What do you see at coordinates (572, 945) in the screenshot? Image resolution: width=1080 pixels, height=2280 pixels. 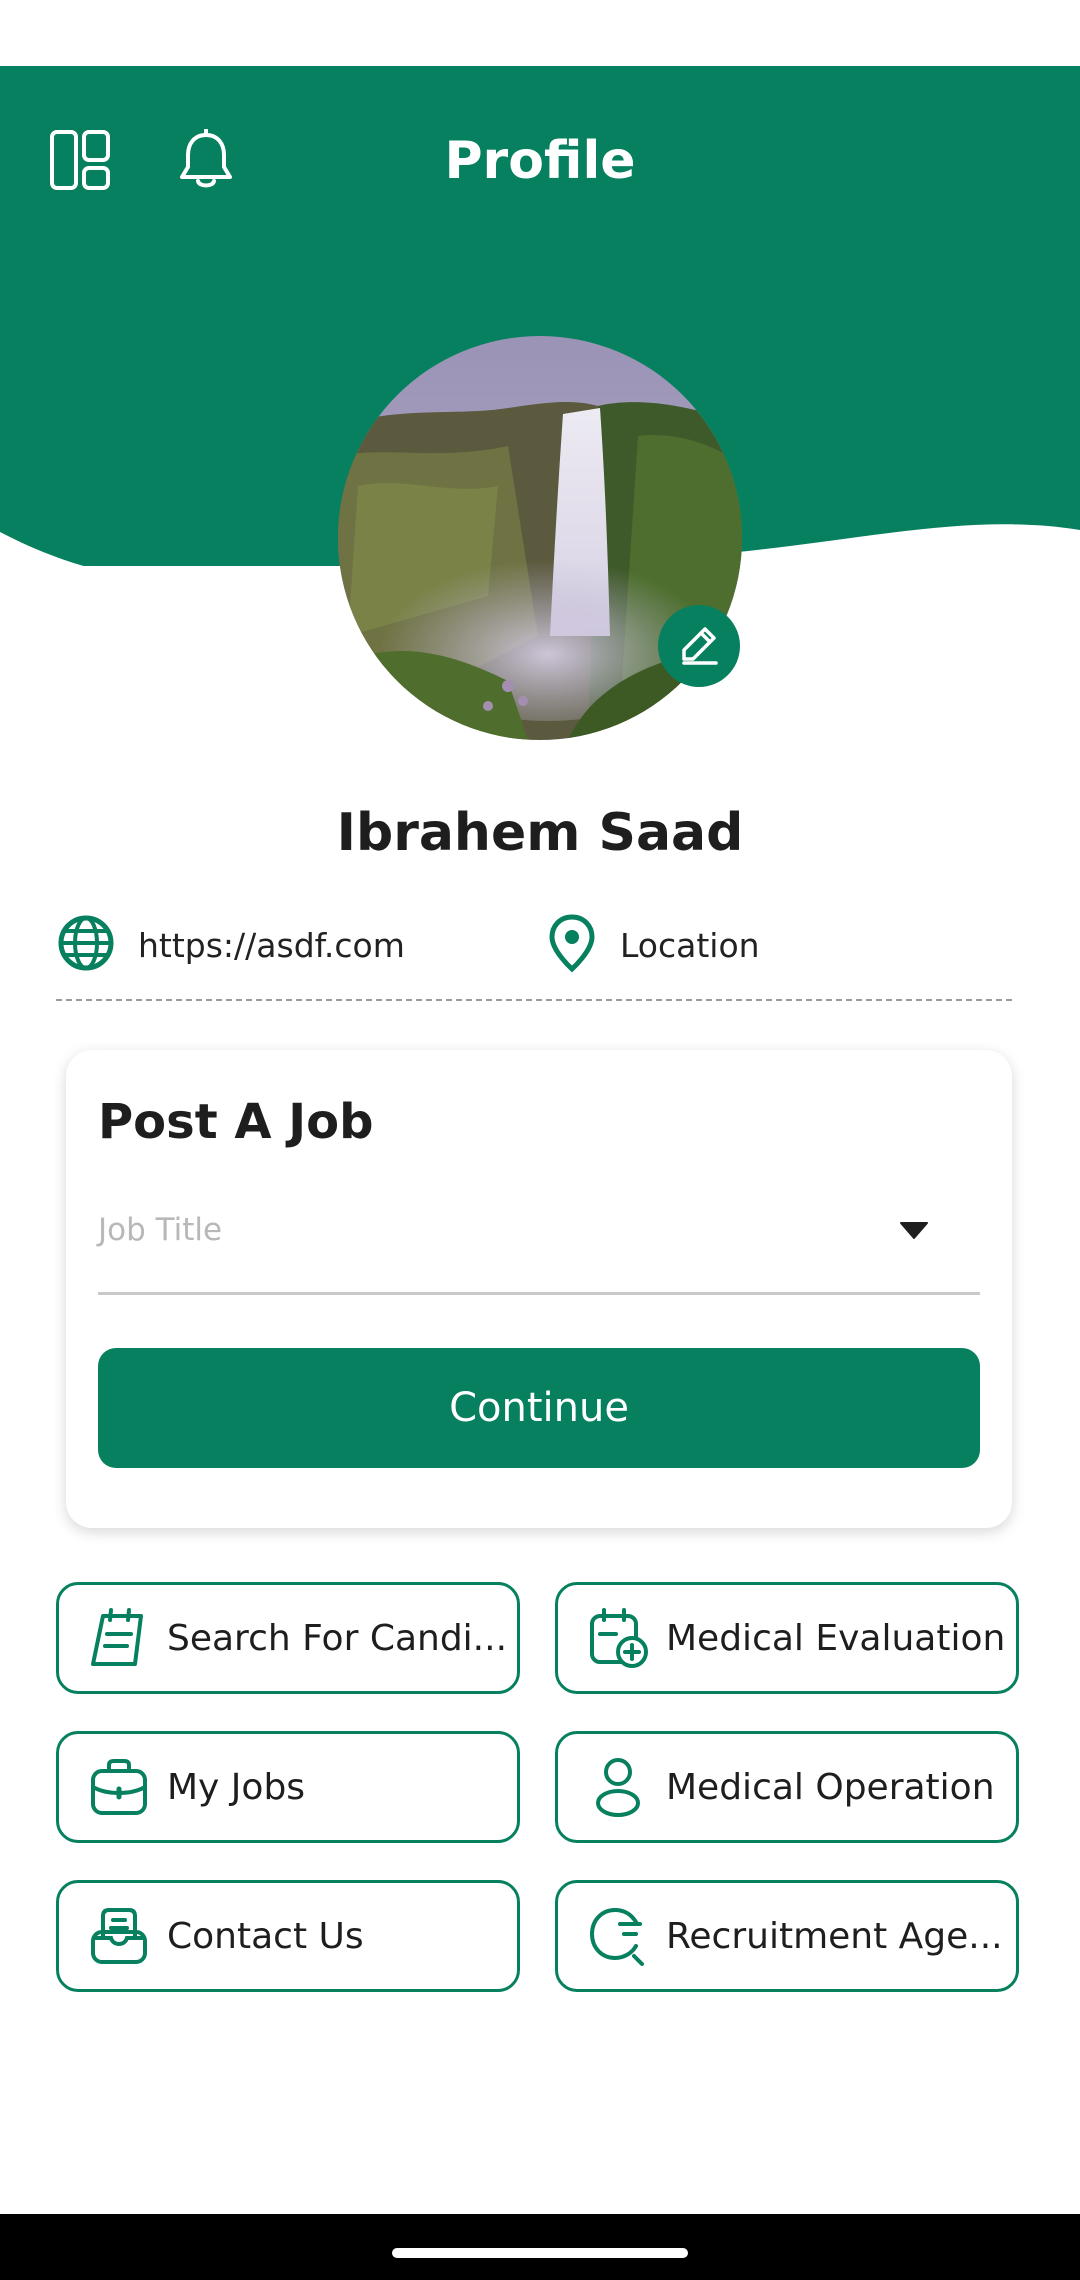 I see `map-pin-icon` at bounding box center [572, 945].